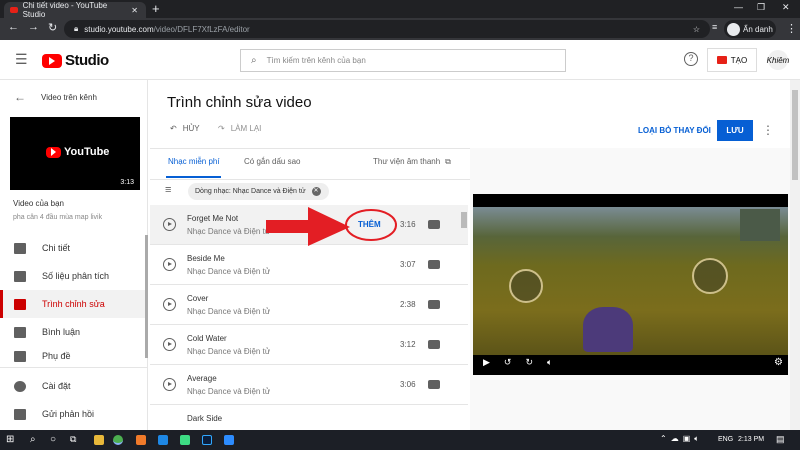 This screenshot has width=800, height=450. What do you see at coordinates (229, 440) in the screenshot?
I see `zoom-icon` at bounding box center [229, 440].